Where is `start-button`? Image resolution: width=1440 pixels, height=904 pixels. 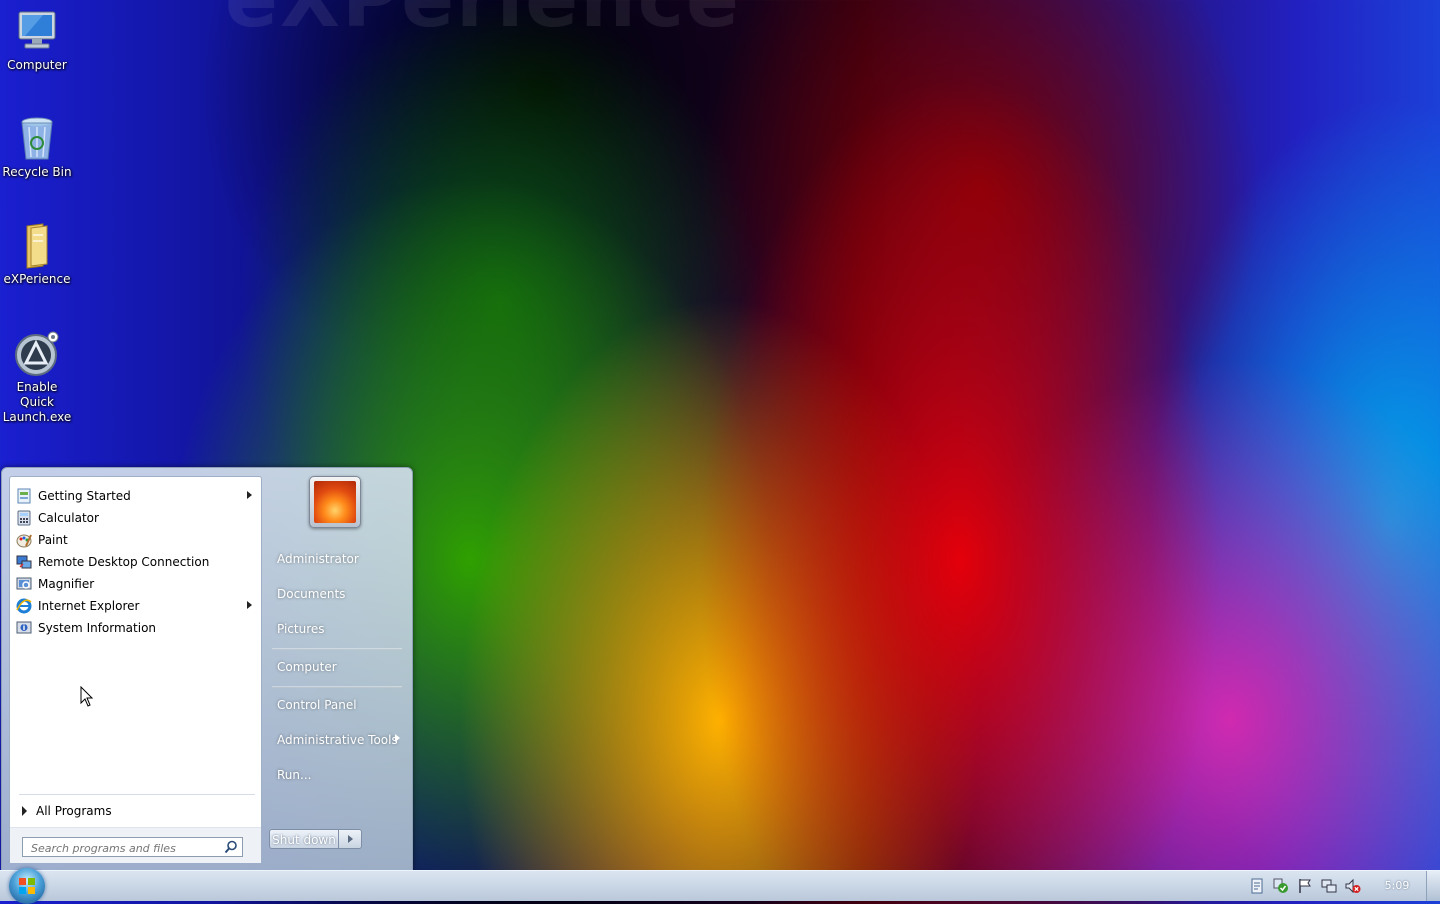
start-button is located at coordinates (27, 886).